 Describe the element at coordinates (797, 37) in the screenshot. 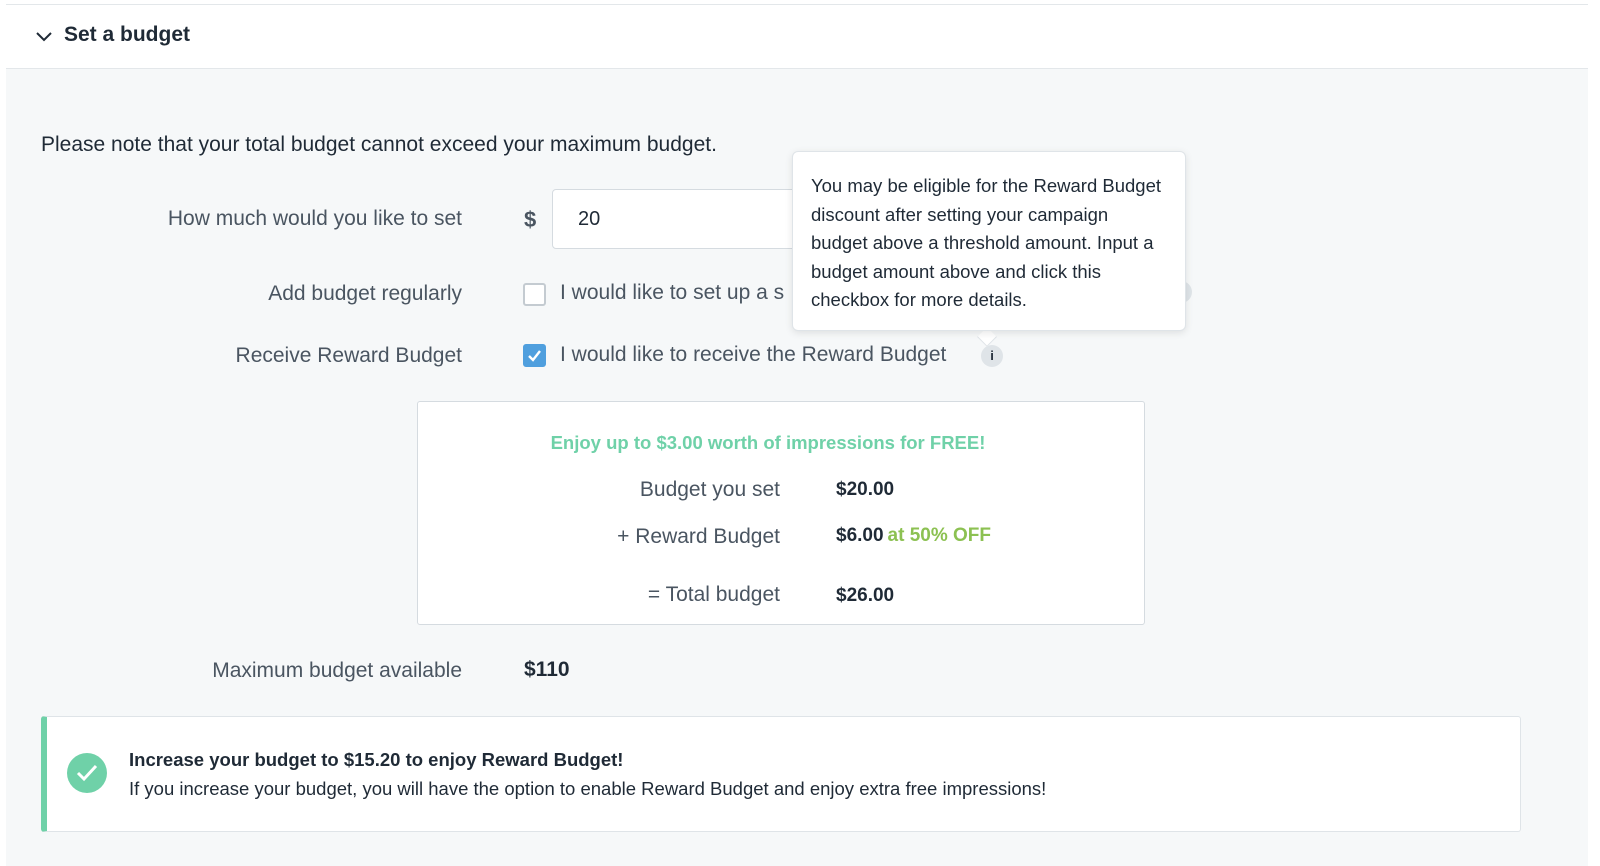

I see `section-header: Set a budget` at that location.